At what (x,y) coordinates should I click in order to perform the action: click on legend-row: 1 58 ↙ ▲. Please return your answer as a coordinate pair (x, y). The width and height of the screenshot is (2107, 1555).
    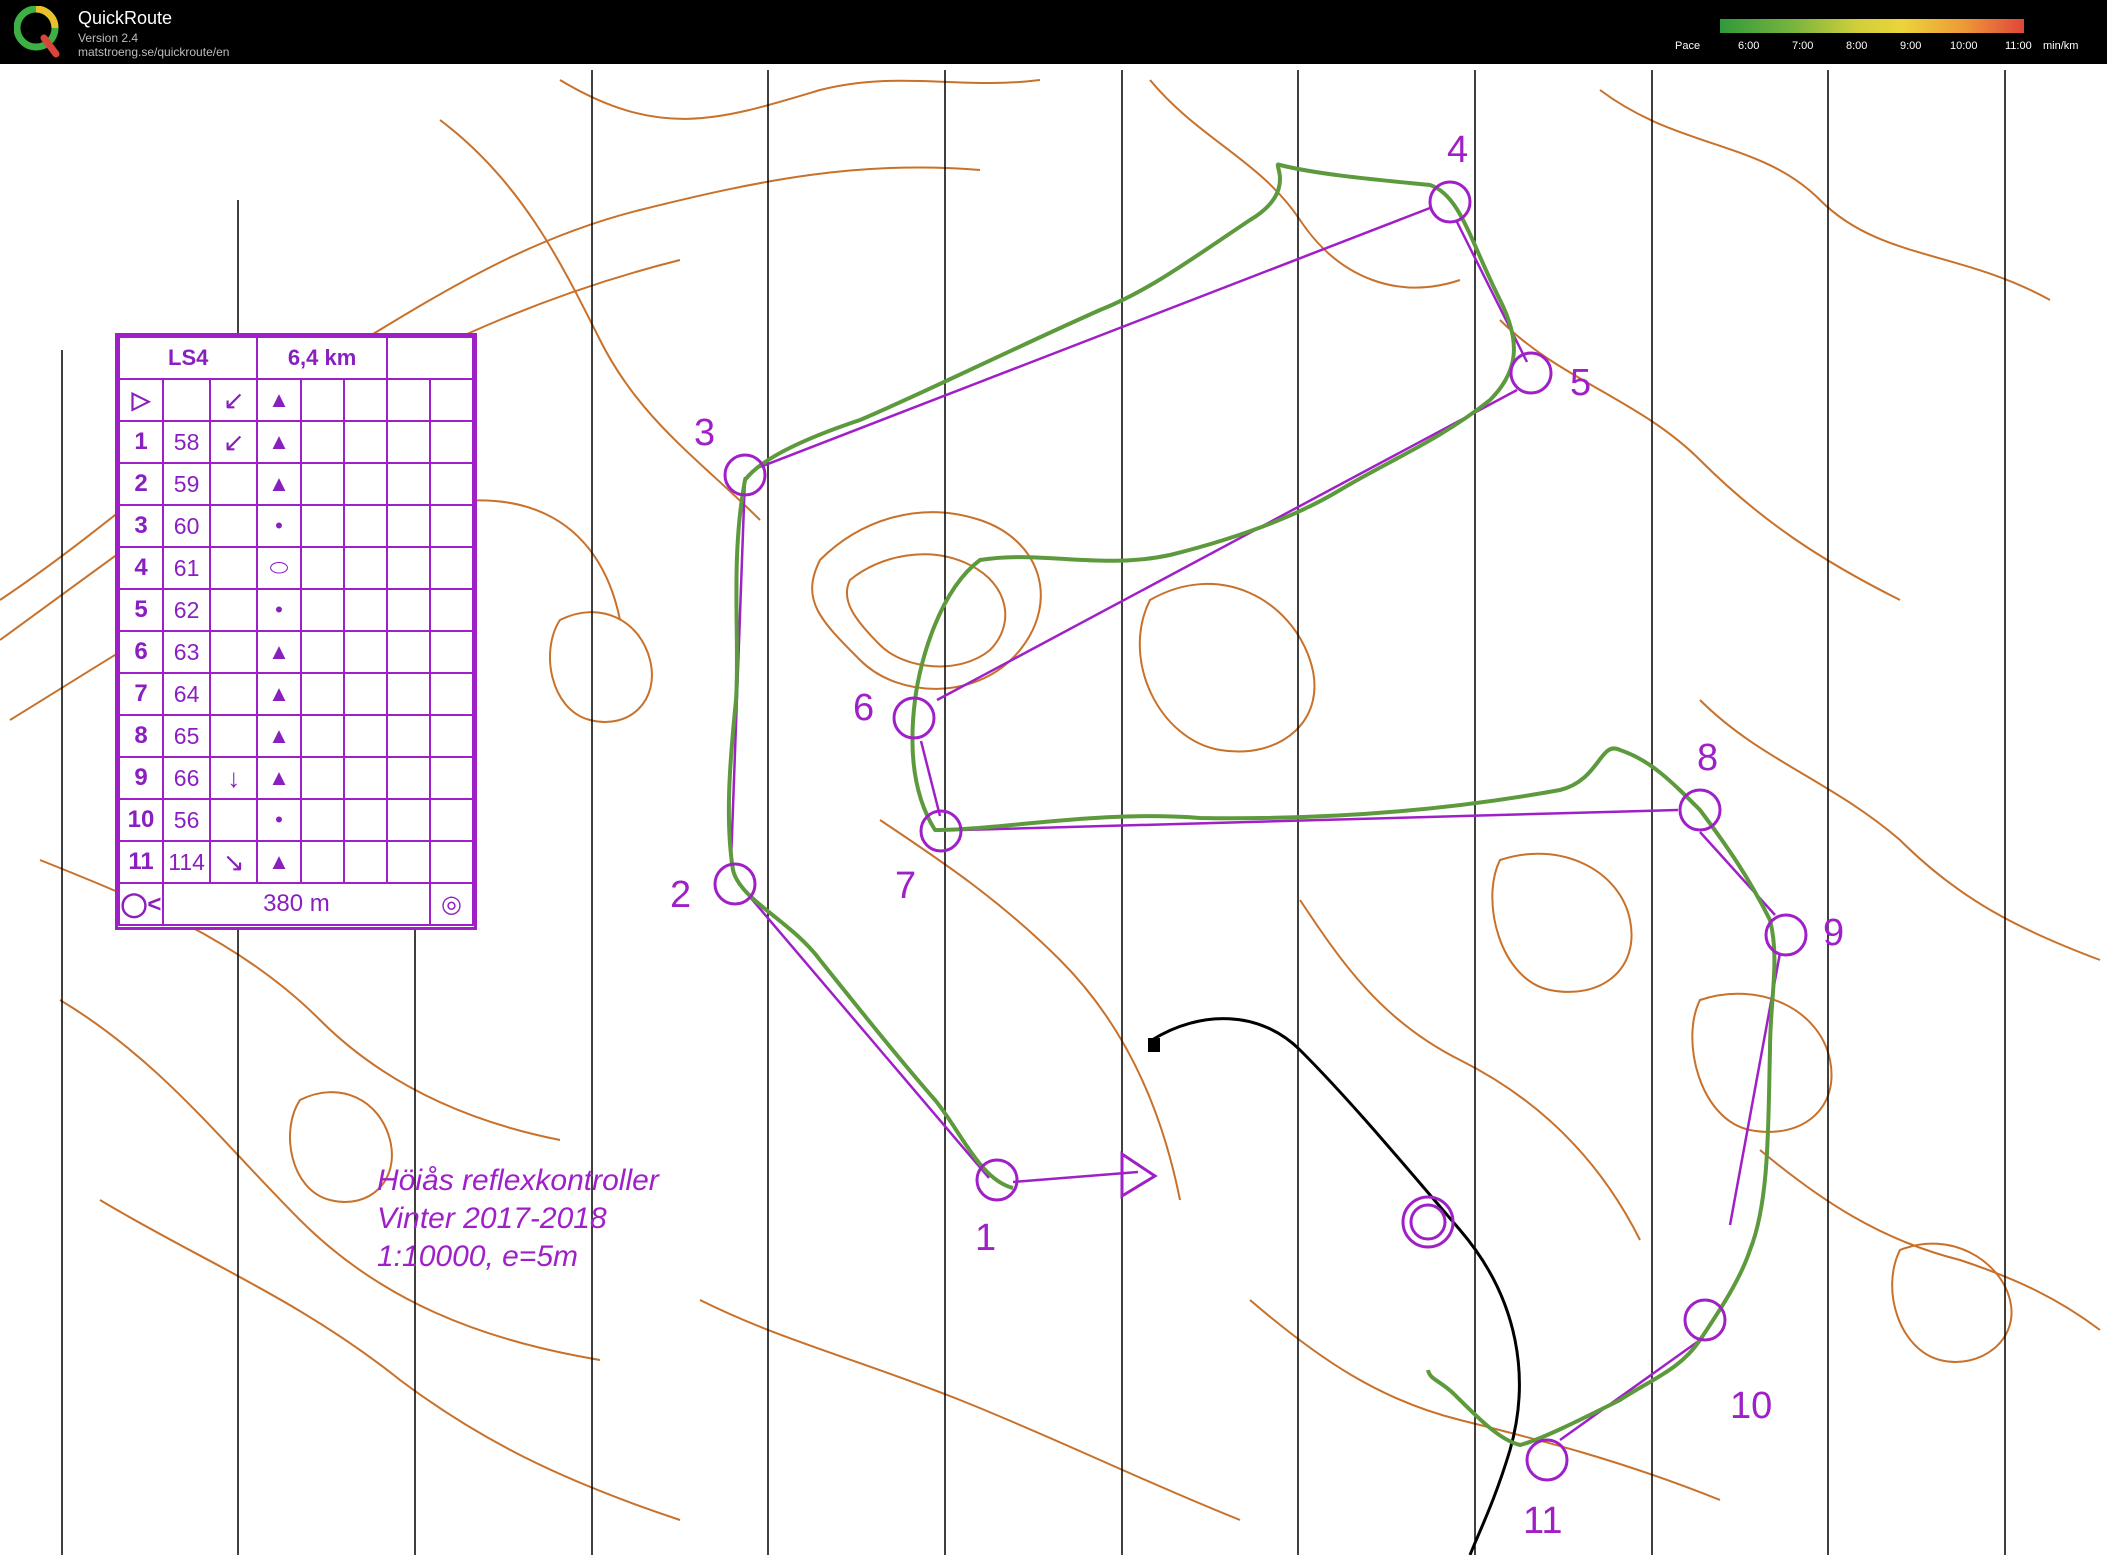
    Looking at the image, I should click on (296, 442).